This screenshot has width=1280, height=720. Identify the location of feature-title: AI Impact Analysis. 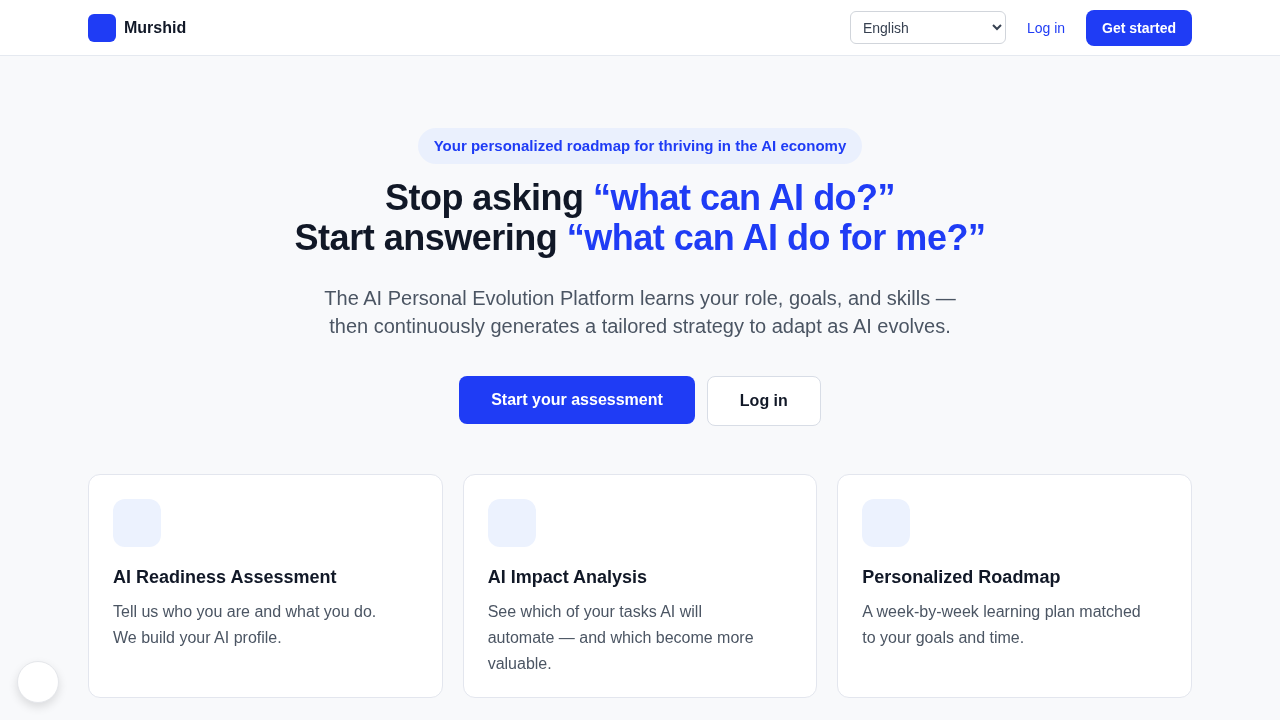
(568, 577).